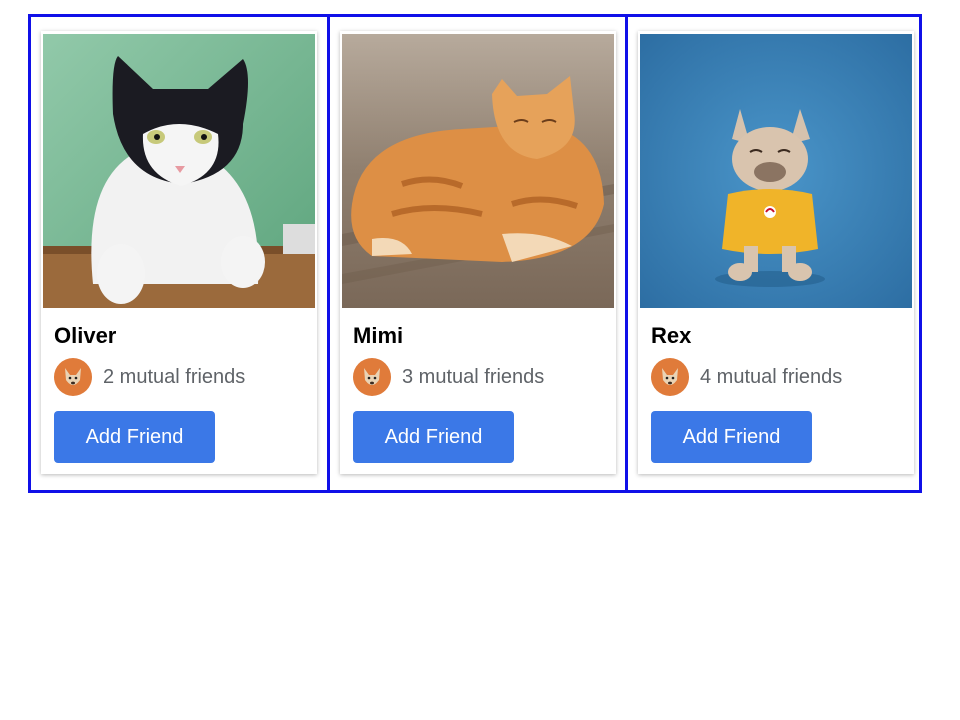 This screenshot has width=960, height=720. What do you see at coordinates (378, 335) in the screenshot?
I see `friend-name: Mimi` at bounding box center [378, 335].